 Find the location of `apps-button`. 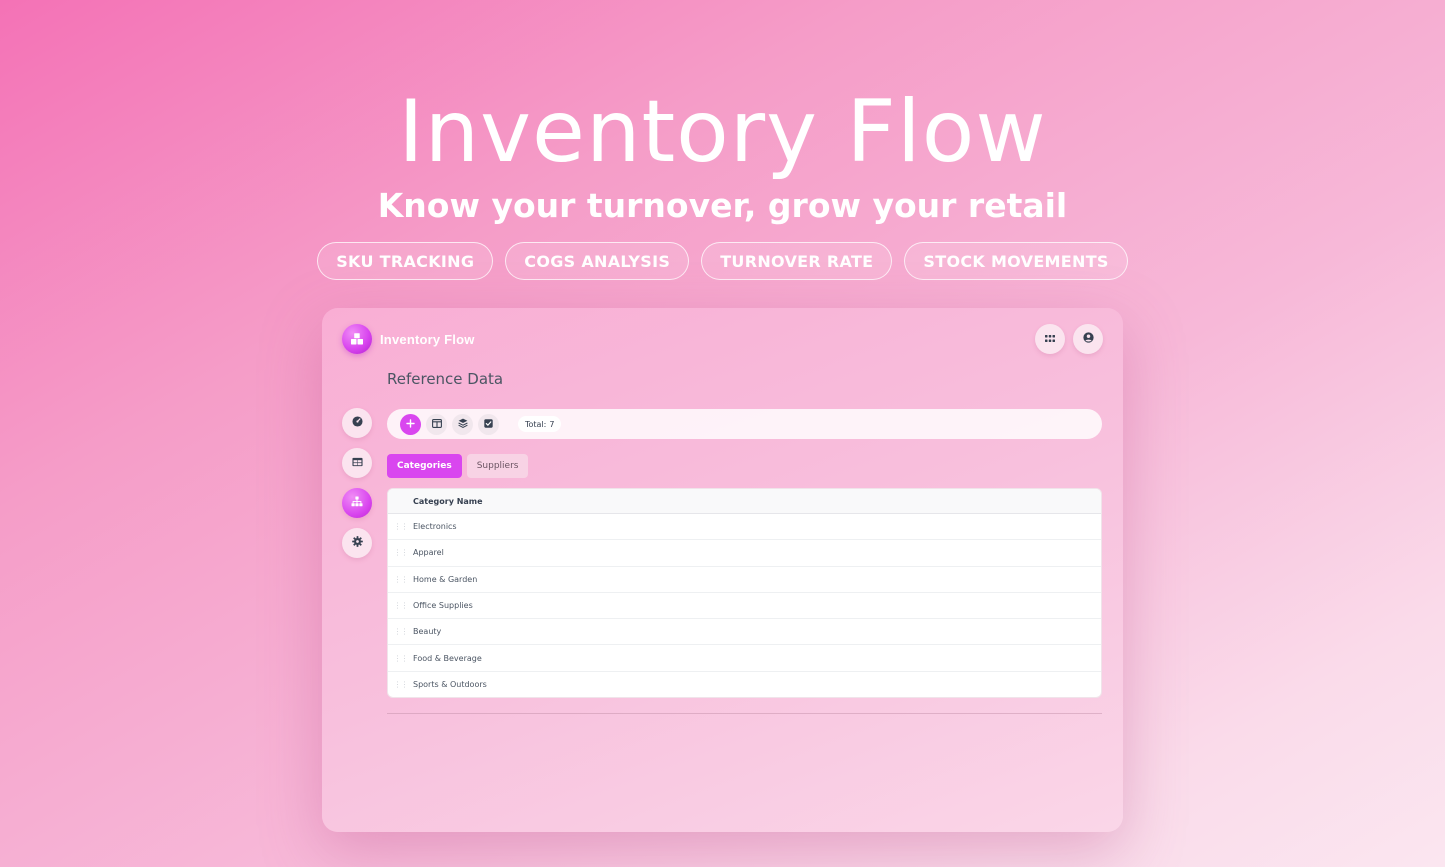

apps-button is located at coordinates (1050, 339).